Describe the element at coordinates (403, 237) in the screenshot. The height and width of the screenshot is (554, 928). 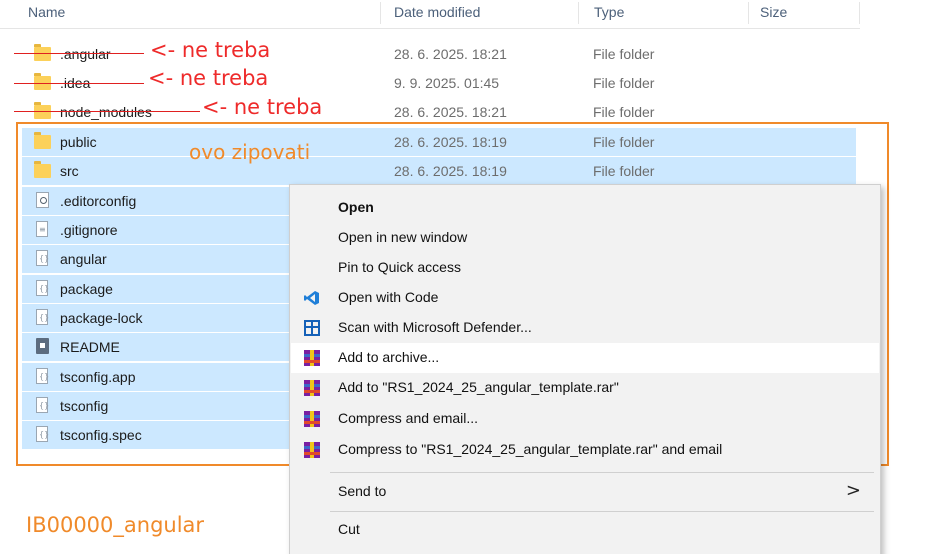
I see `menu-item-label: Open in new window` at that location.